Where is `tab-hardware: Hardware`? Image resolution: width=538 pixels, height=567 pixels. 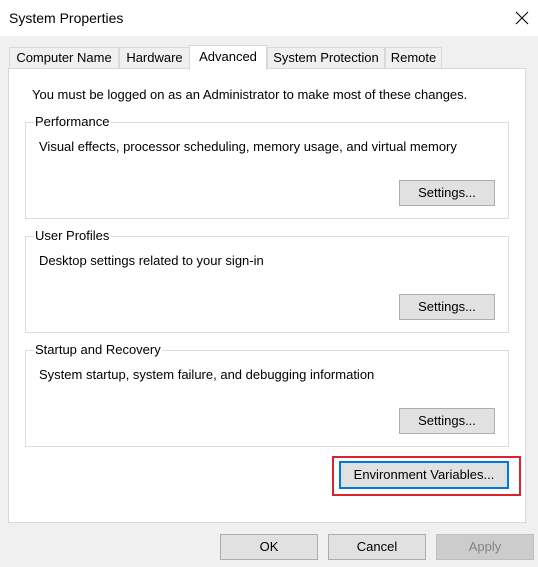 tab-hardware: Hardware is located at coordinates (154, 58).